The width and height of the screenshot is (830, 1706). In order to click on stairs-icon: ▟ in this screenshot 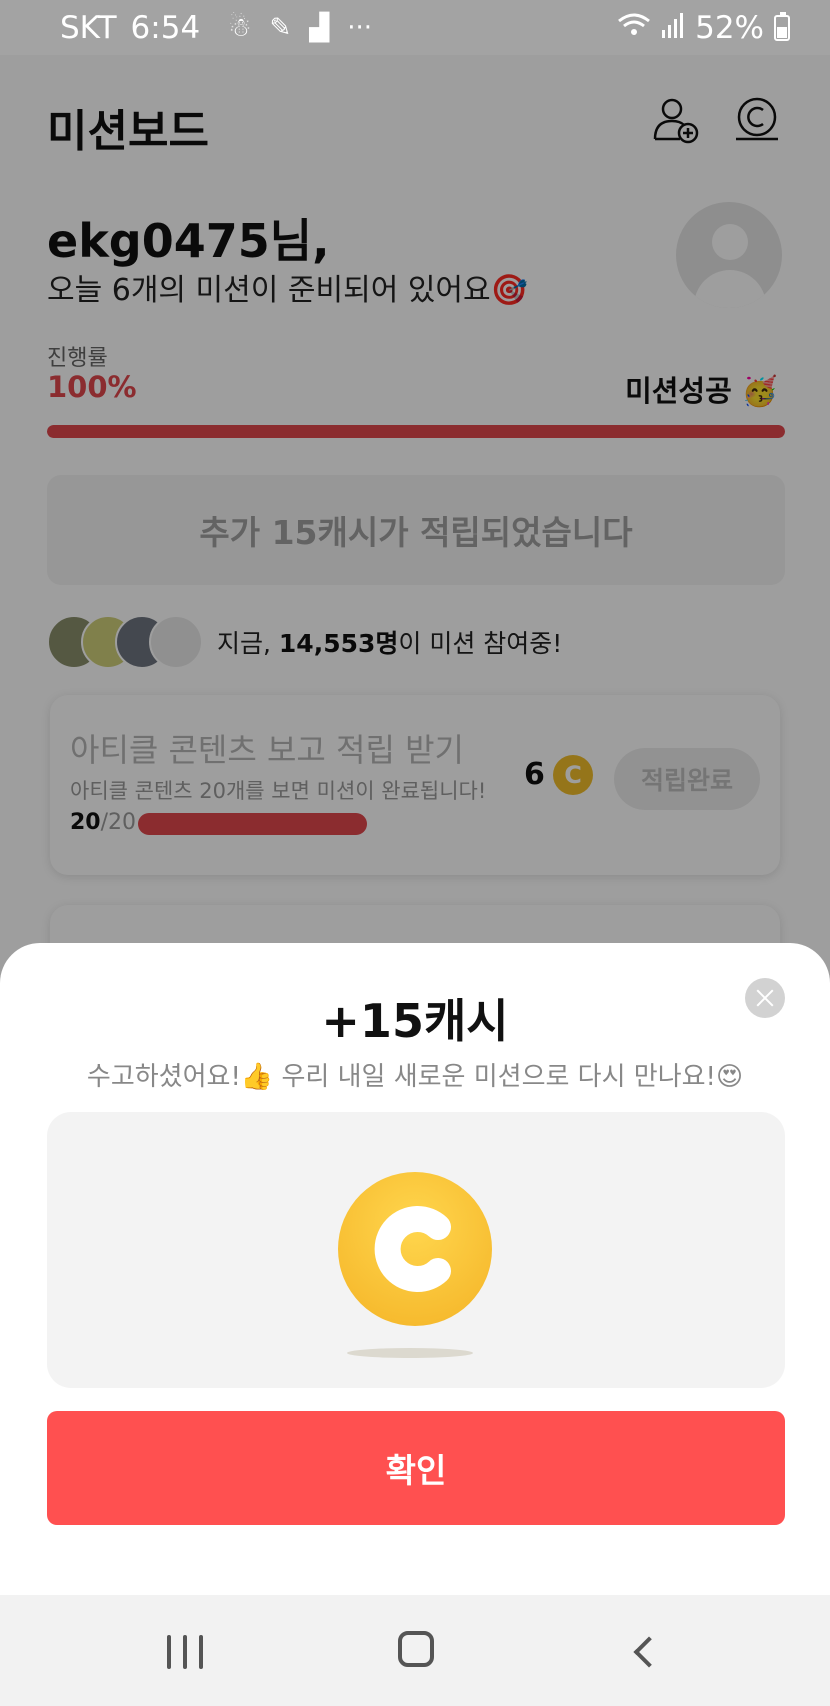, I will do `click(319, 27)`.